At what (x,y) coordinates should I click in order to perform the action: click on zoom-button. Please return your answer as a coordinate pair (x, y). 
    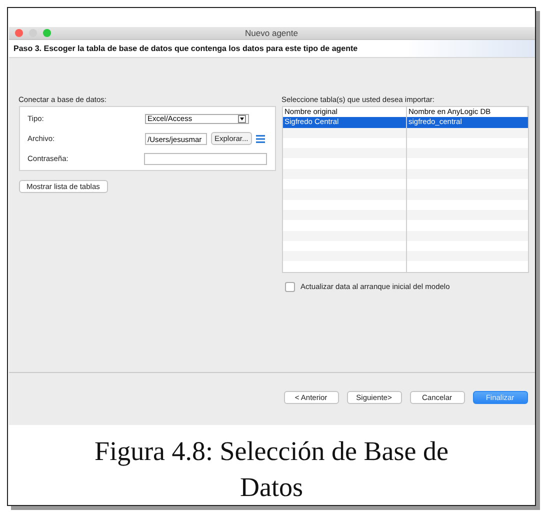
    Looking at the image, I should click on (46, 33).